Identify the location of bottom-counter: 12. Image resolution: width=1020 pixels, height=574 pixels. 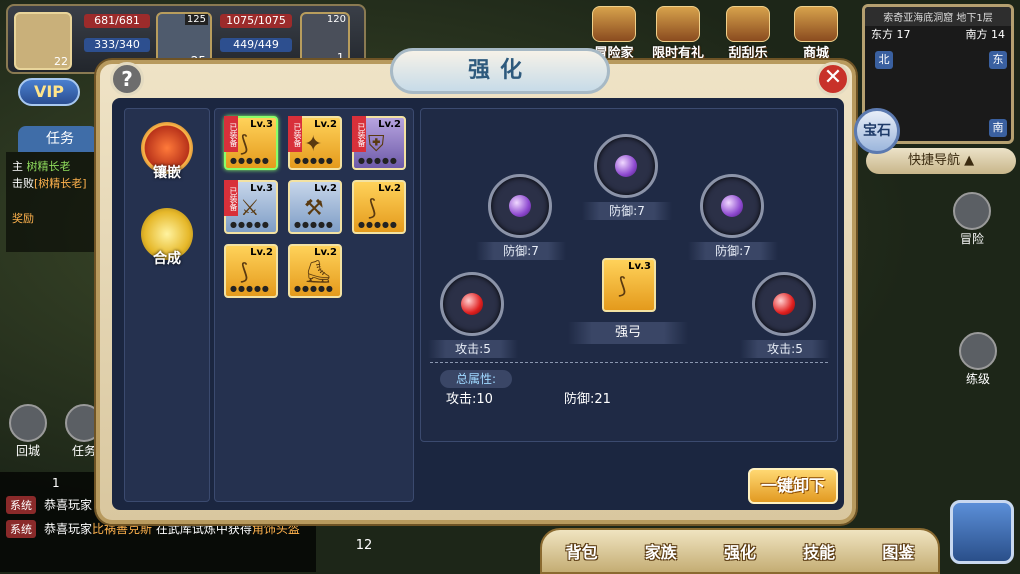
(364, 545).